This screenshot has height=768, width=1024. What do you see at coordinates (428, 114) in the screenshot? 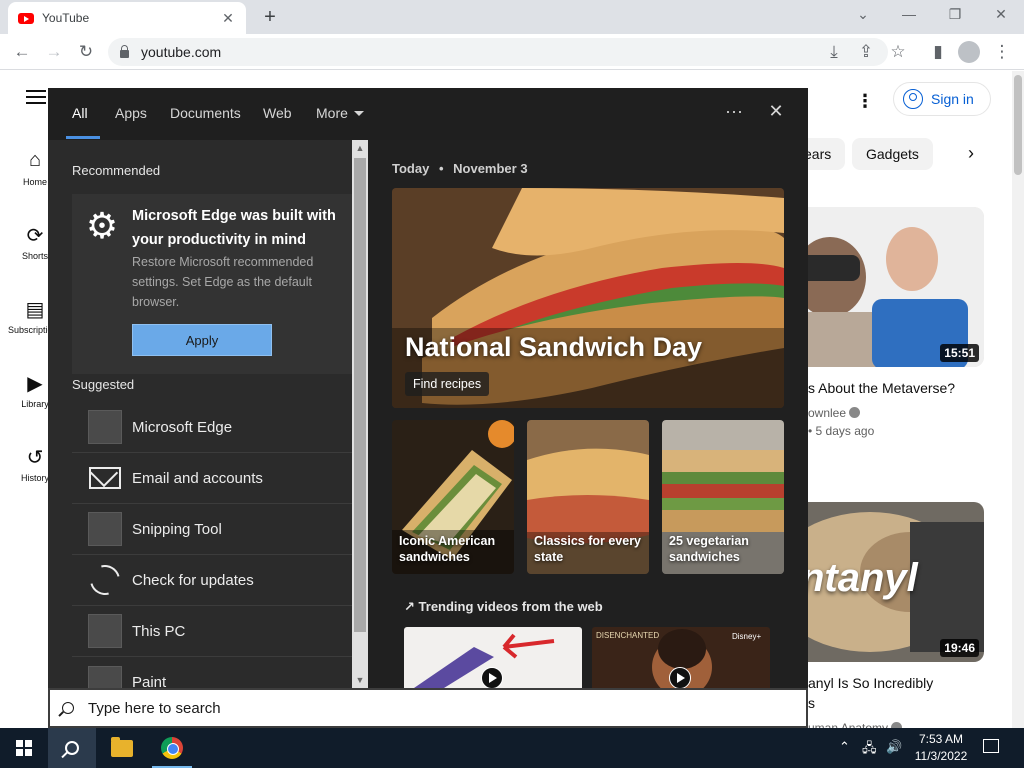
I see `search-scope-bar: All Apps Documents Web More ··· ✕` at bounding box center [428, 114].